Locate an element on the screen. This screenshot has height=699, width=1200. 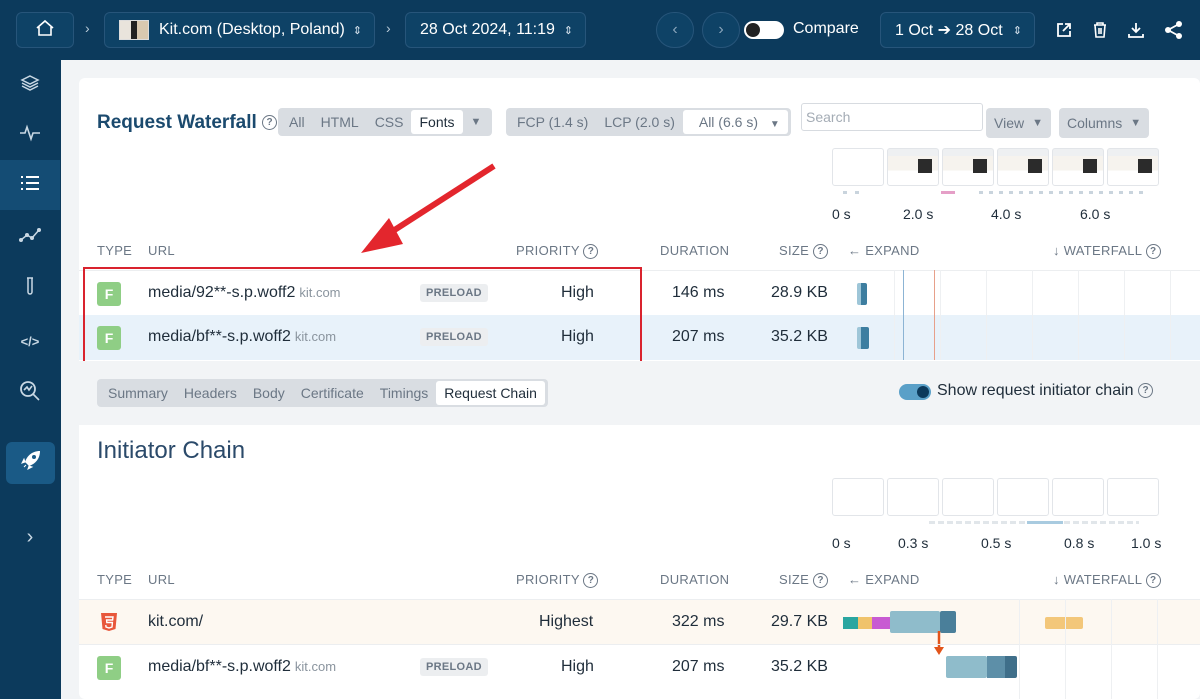
next-button: › is located at coordinates (721, 30).